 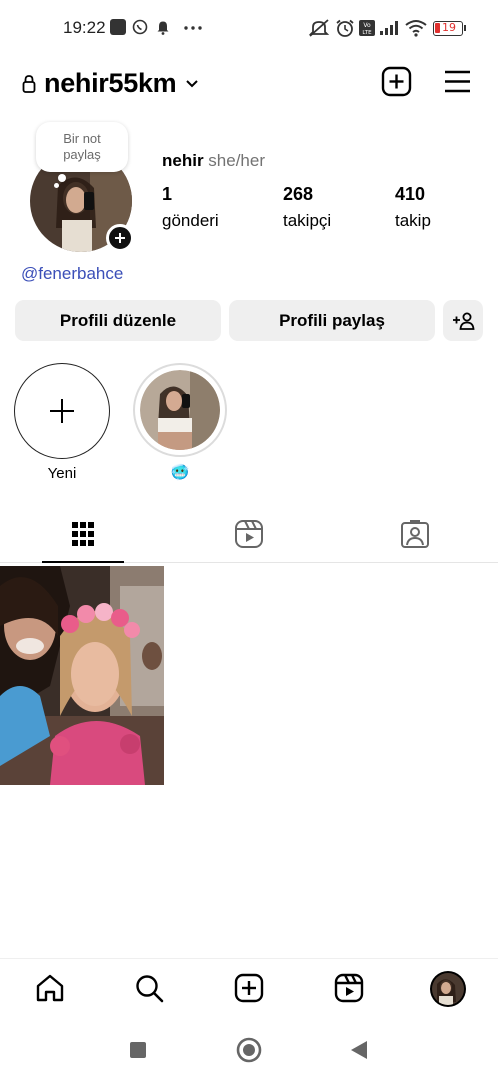 What do you see at coordinates (180, 472) in the screenshot?
I see `highlight-label: 🥶` at bounding box center [180, 472].